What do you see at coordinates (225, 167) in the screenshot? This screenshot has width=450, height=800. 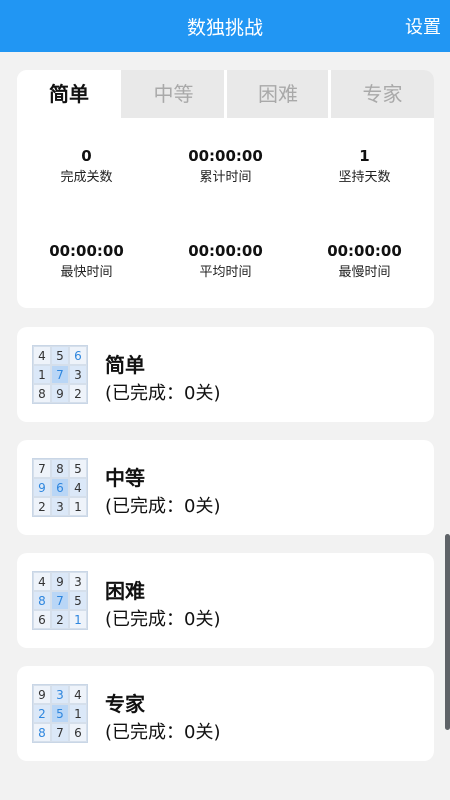 I see `stat-total-time: 00:00:00 累计时间` at bounding box center [225, 167].